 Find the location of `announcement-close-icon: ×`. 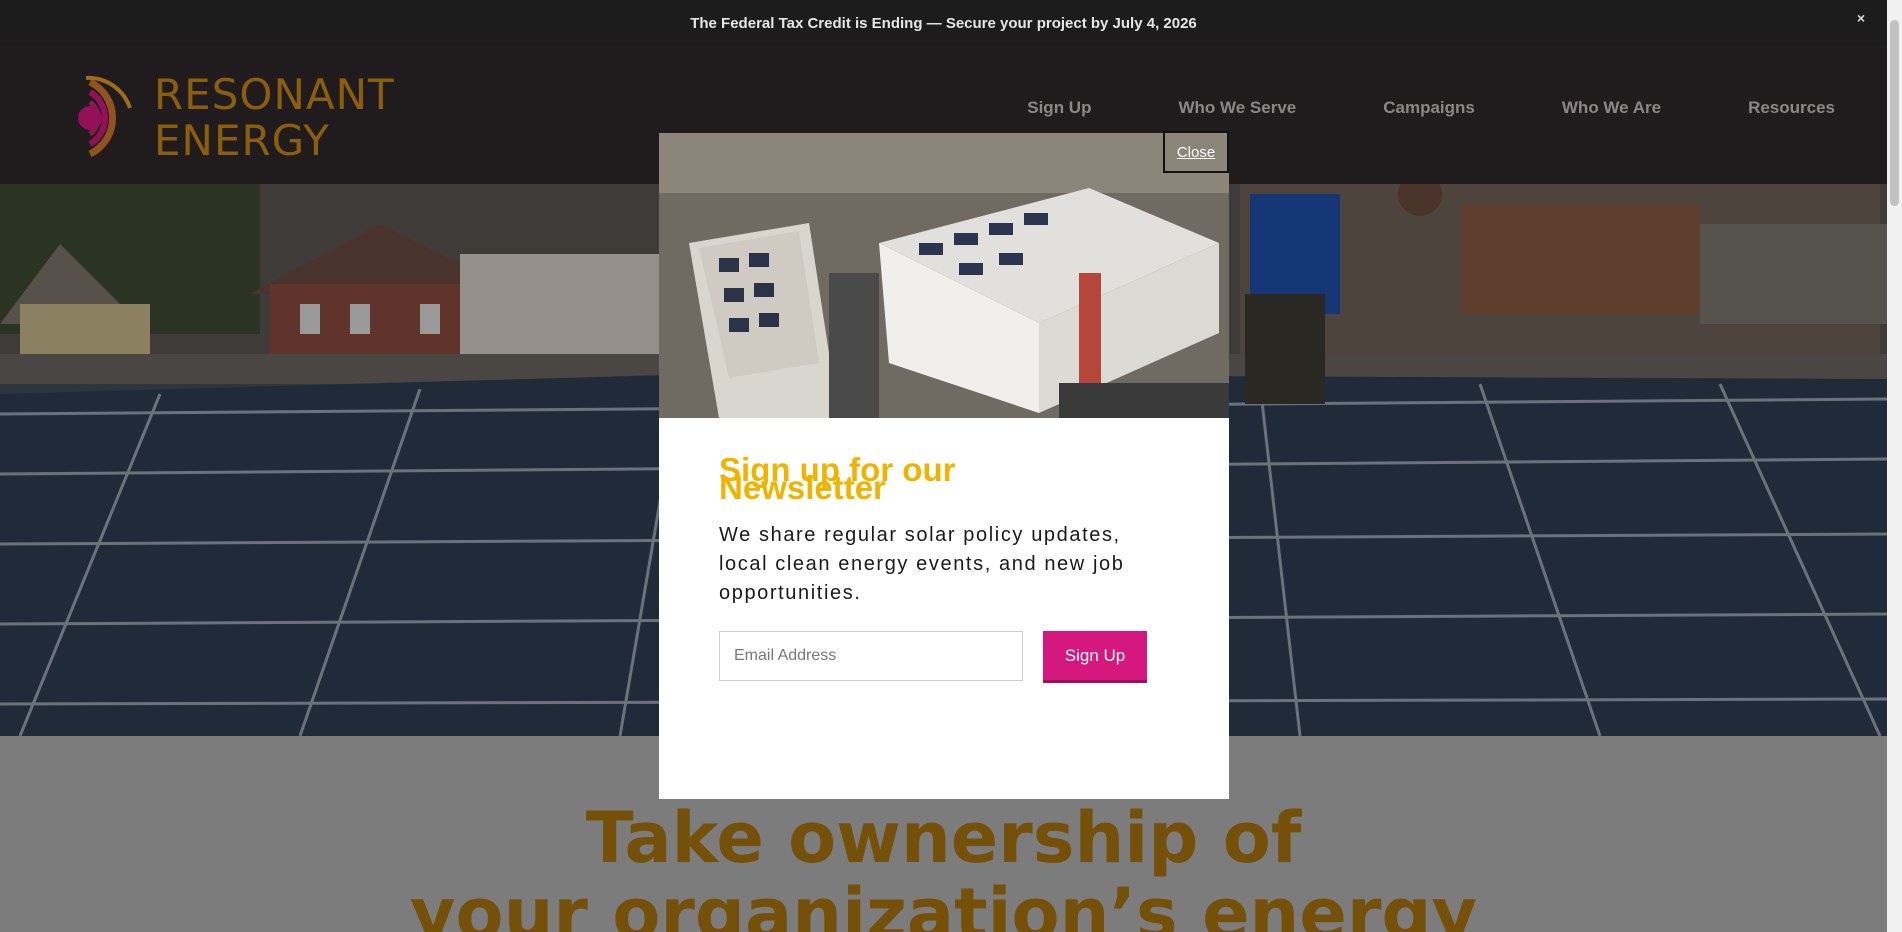

announcement-close-icon: × is located at coordinates (1861, 18).